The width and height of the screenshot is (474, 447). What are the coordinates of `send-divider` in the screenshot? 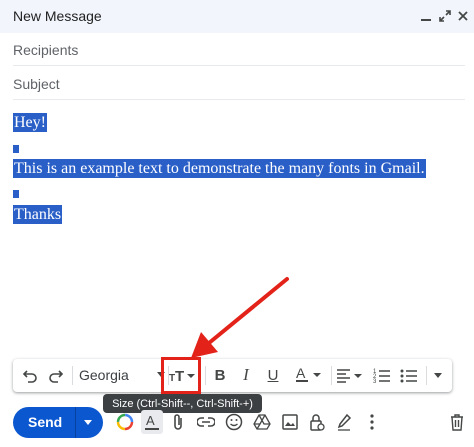 It's located at (75, 422).